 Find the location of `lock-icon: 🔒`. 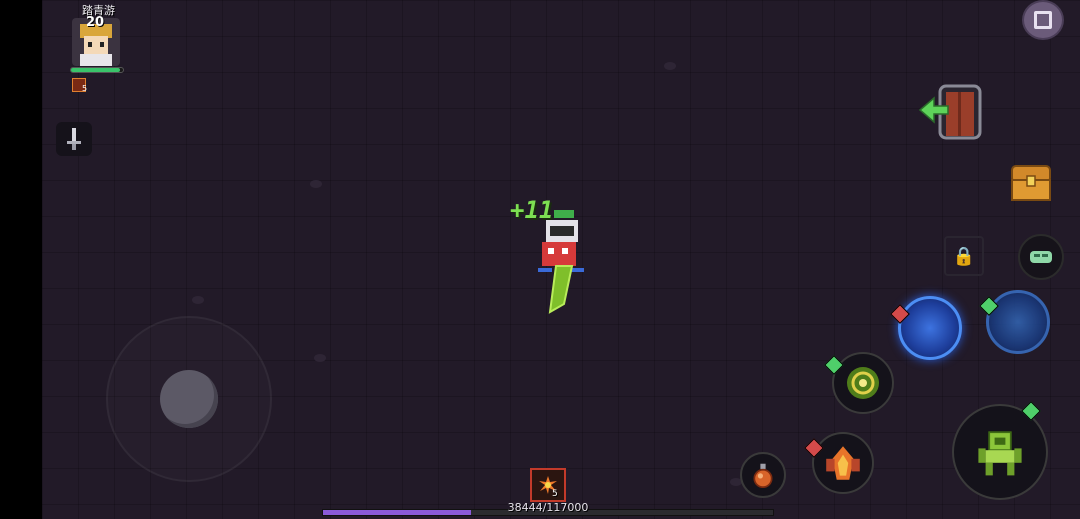

lock-icon: 🔒 is located at coordinates (964, 256).